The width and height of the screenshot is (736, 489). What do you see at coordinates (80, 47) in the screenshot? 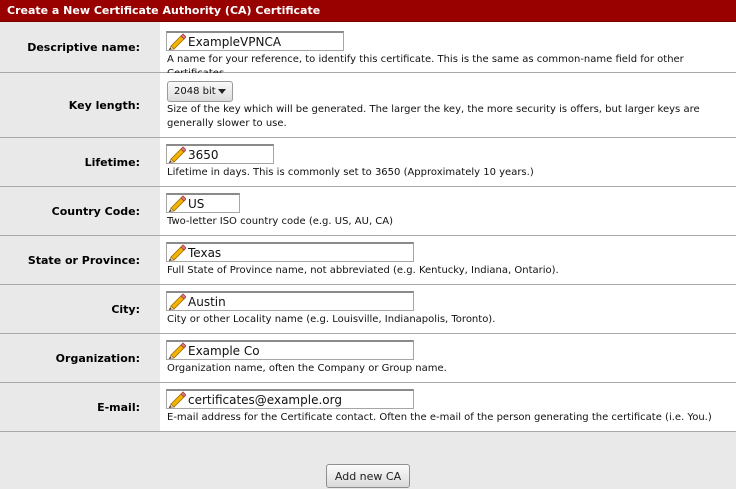
I see `descriptive-name-label: Descriptive name:` at bounding box center [80, 47].